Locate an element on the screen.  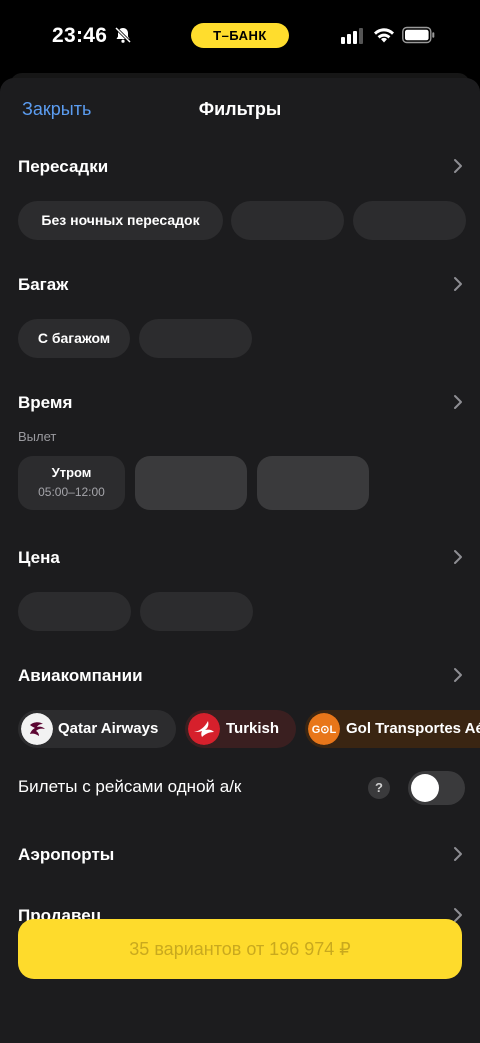
battery-icon is located at coordinates (418, 35).